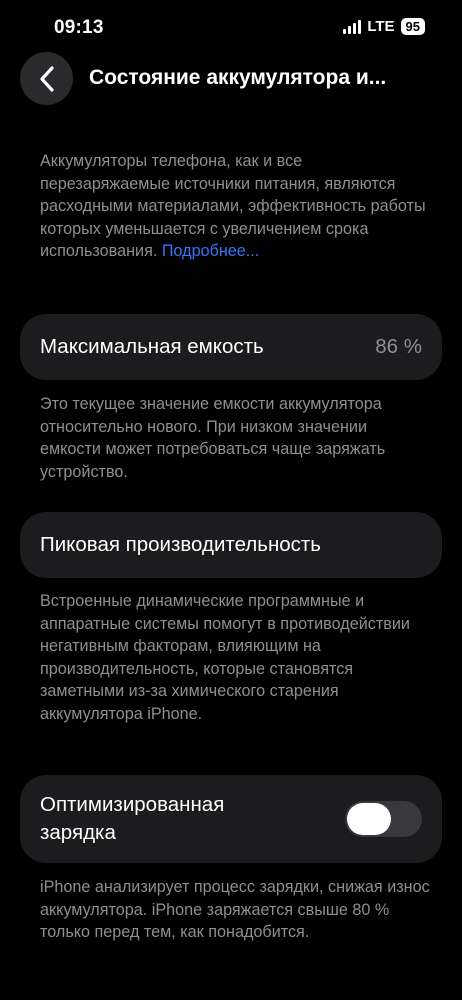 Image resolution: width=462 pixels, height=1000 pixels. I want to click on status-bar: 09:13 LTE 95, so click(231, 28).